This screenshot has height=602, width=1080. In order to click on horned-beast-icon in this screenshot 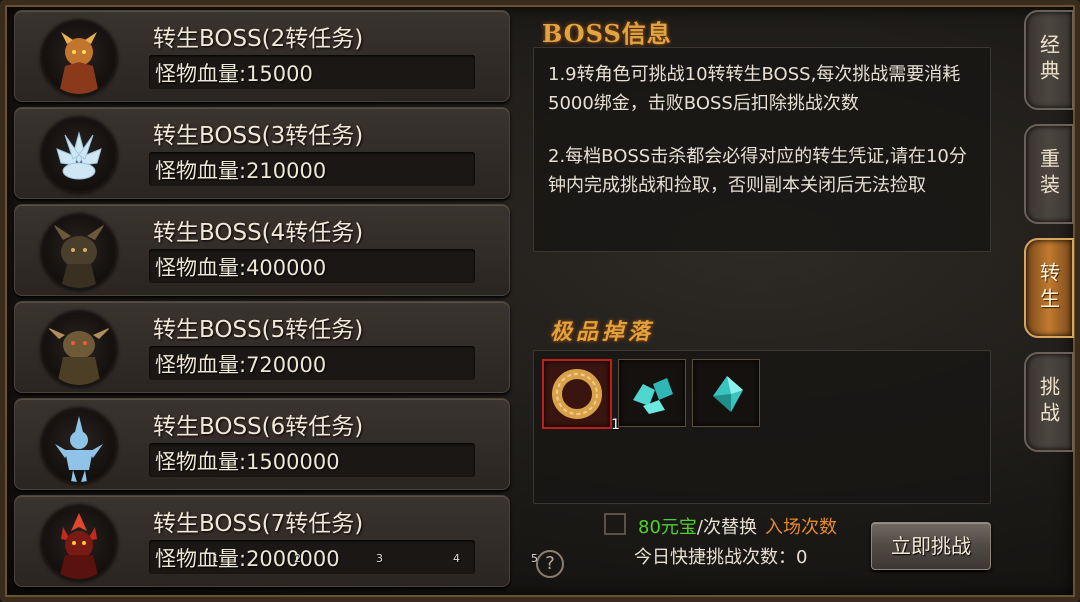, I will do `click(79, 252)`.